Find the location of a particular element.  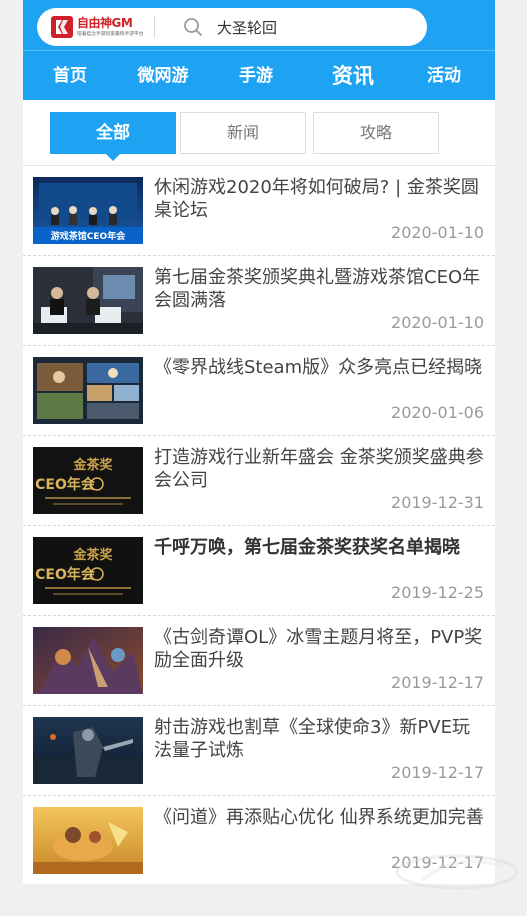

header: 自由神GM 陪着挂念手游玩家最快手游平台 首页 微网游 手游 资讯 is located at coordinates (259, 50).